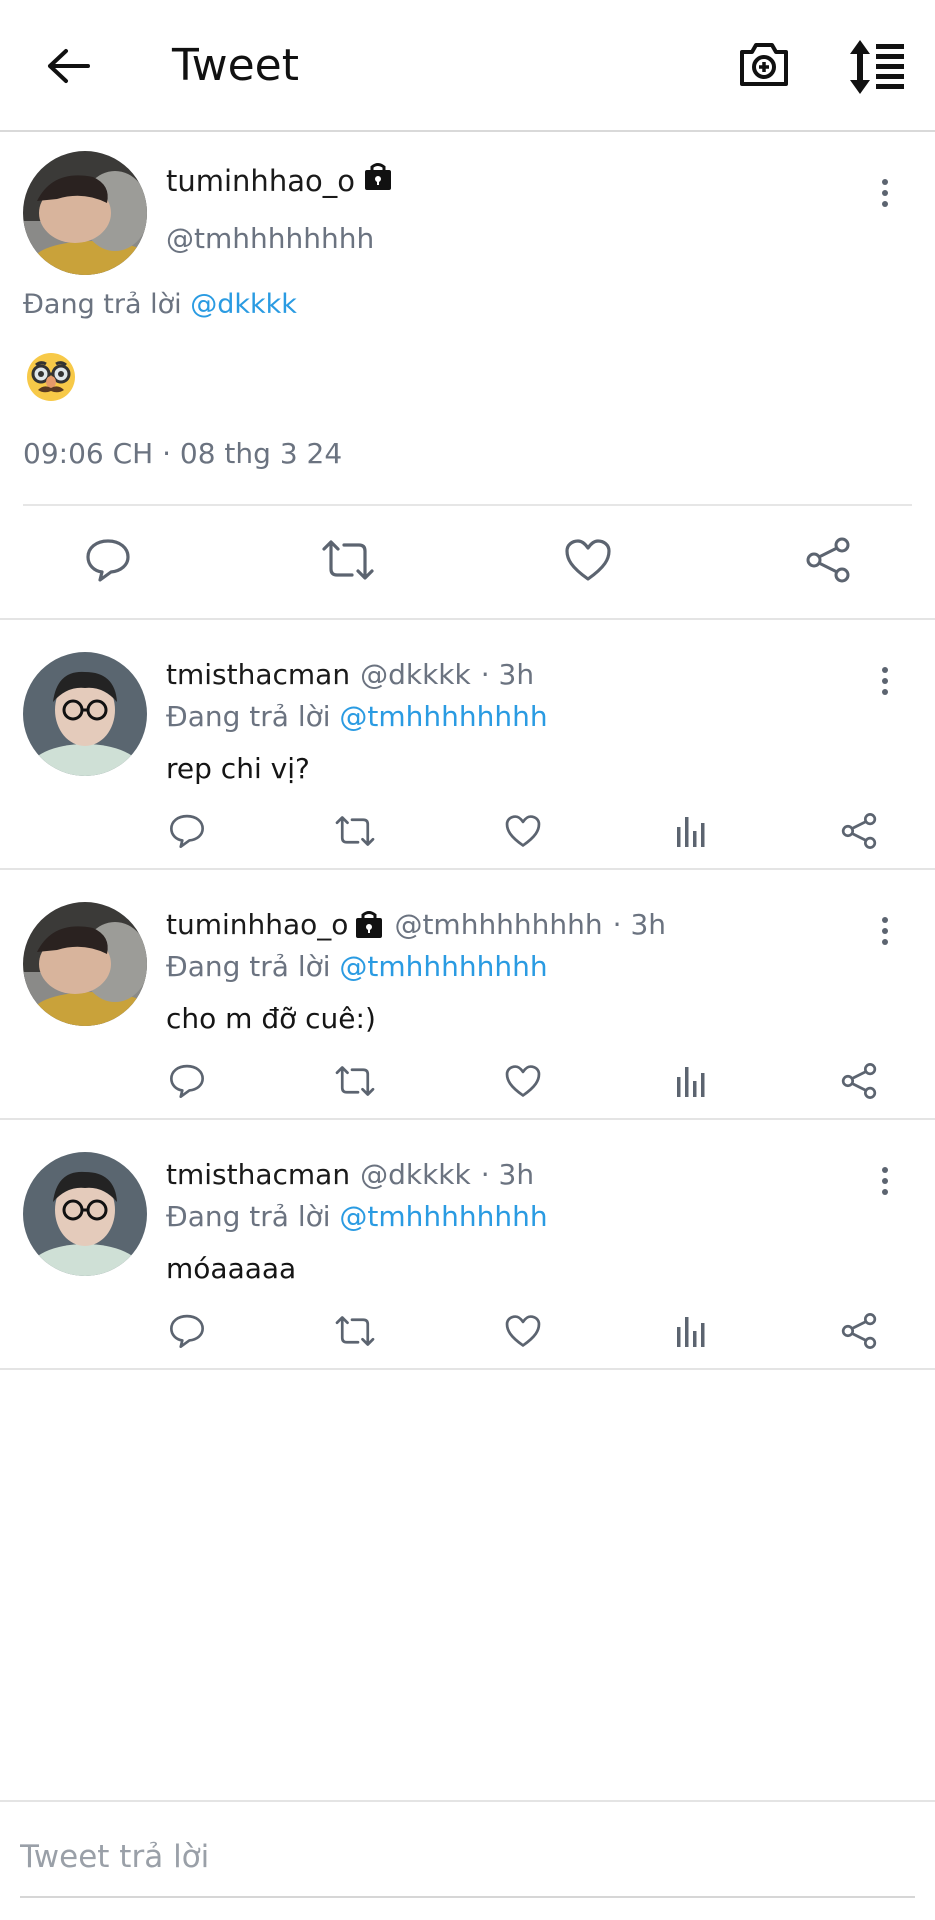 This screenshot has width=935, height=1920. What do you see at coordinates (235, 65) in the screenshot?
I see `page-title: Tweet` at bounding box center [235, 65].